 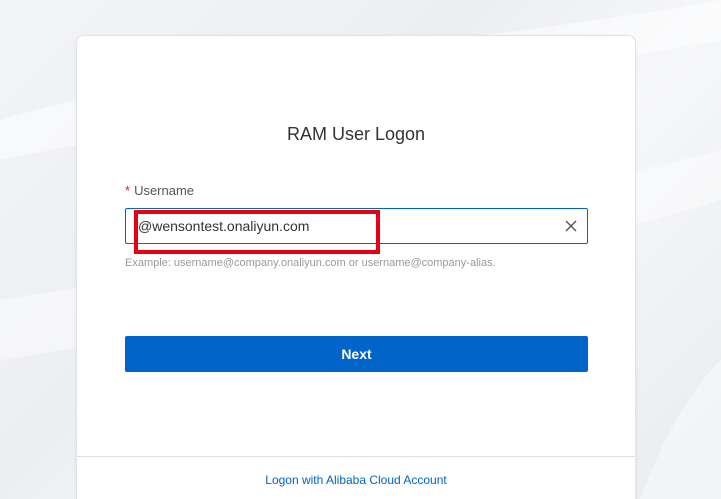 I want to click on close-icon, so click(x=571, y=226).